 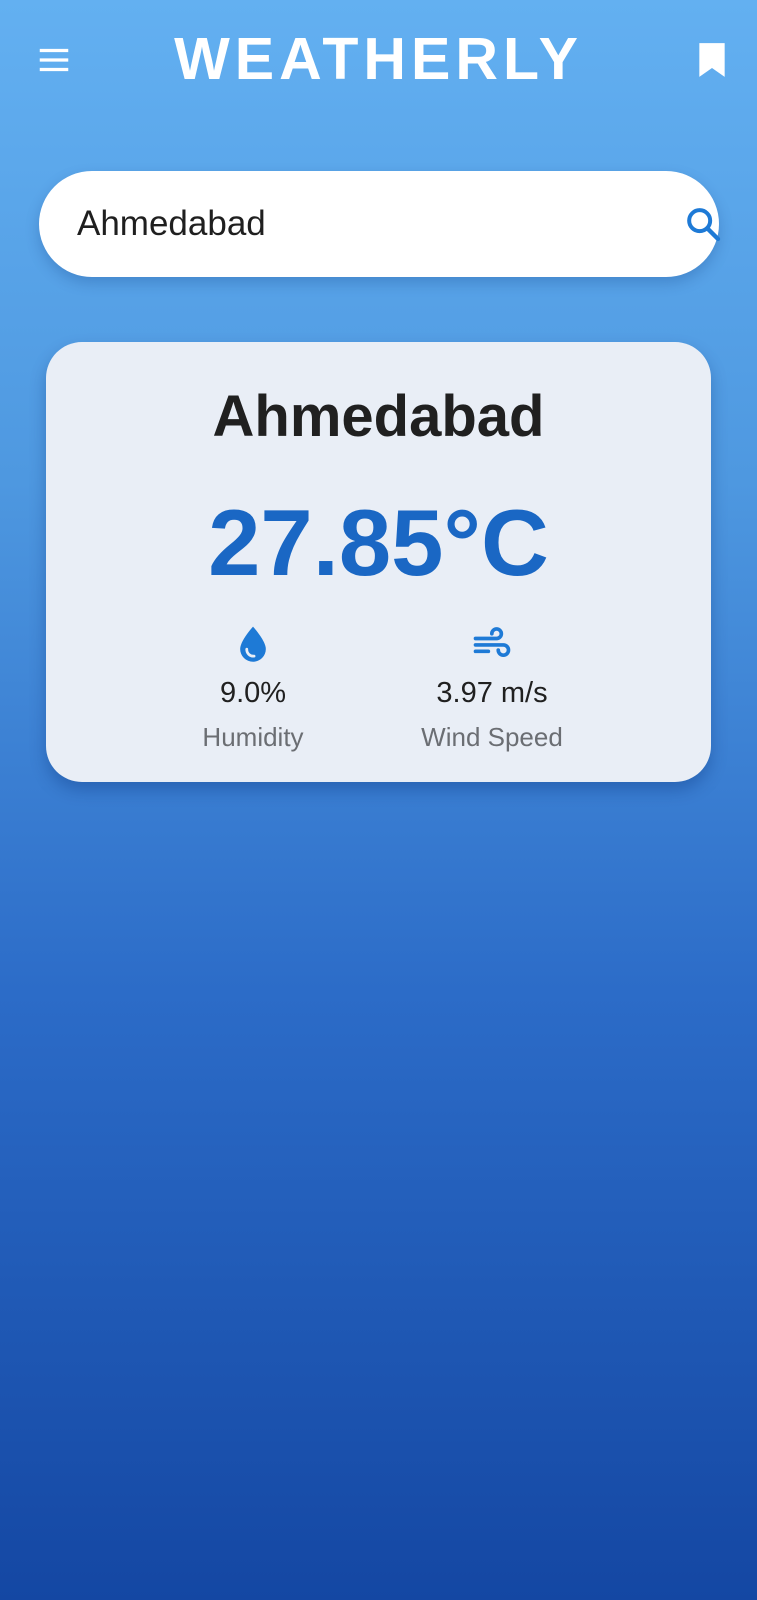 I want to click on bookmark-icon, so click(x=712, y=60).